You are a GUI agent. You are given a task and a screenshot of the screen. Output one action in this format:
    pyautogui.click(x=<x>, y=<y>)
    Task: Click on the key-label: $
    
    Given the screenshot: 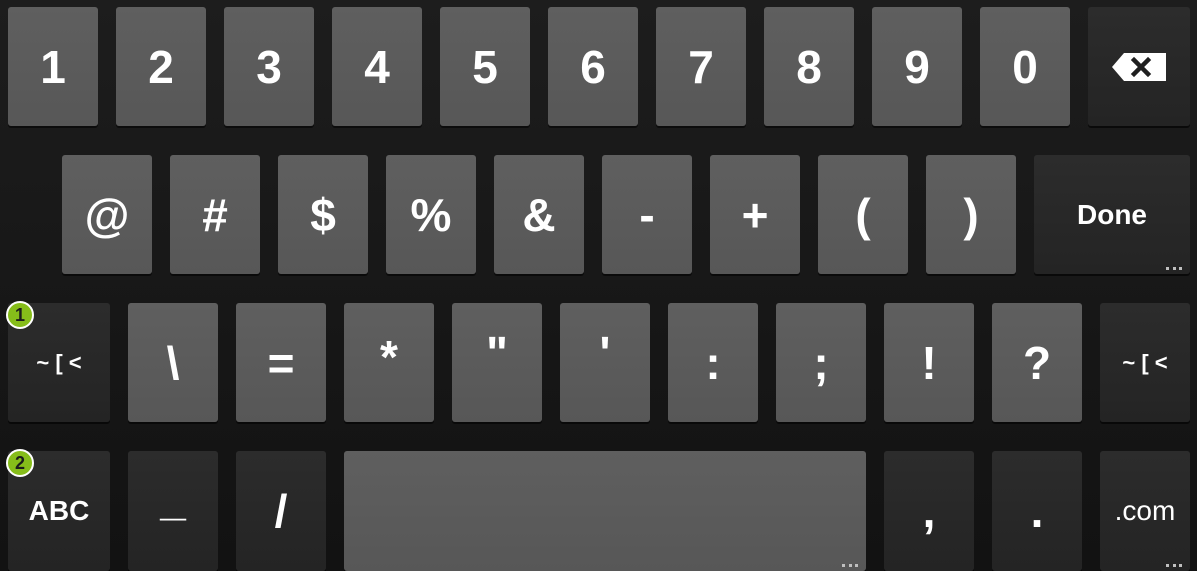 What is the action you would take?
    pyautogui.click(x=323, y=214)
    